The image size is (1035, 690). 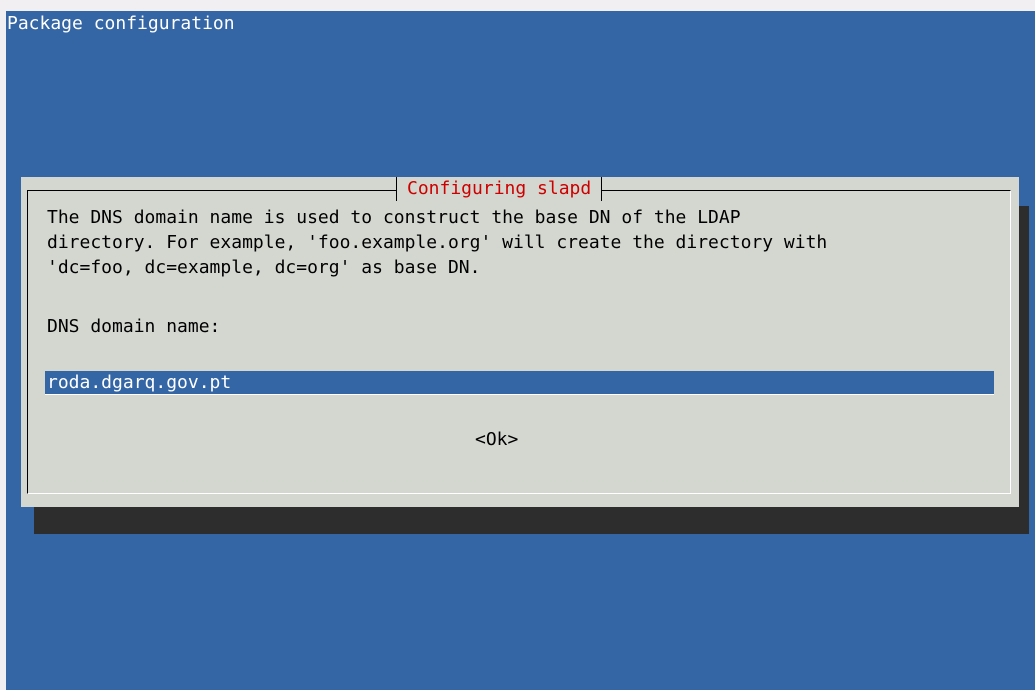 I want to click on prompt-line: 'dc=foo, dc=example, dc=org' as base DN., so click(x=264, y=267).